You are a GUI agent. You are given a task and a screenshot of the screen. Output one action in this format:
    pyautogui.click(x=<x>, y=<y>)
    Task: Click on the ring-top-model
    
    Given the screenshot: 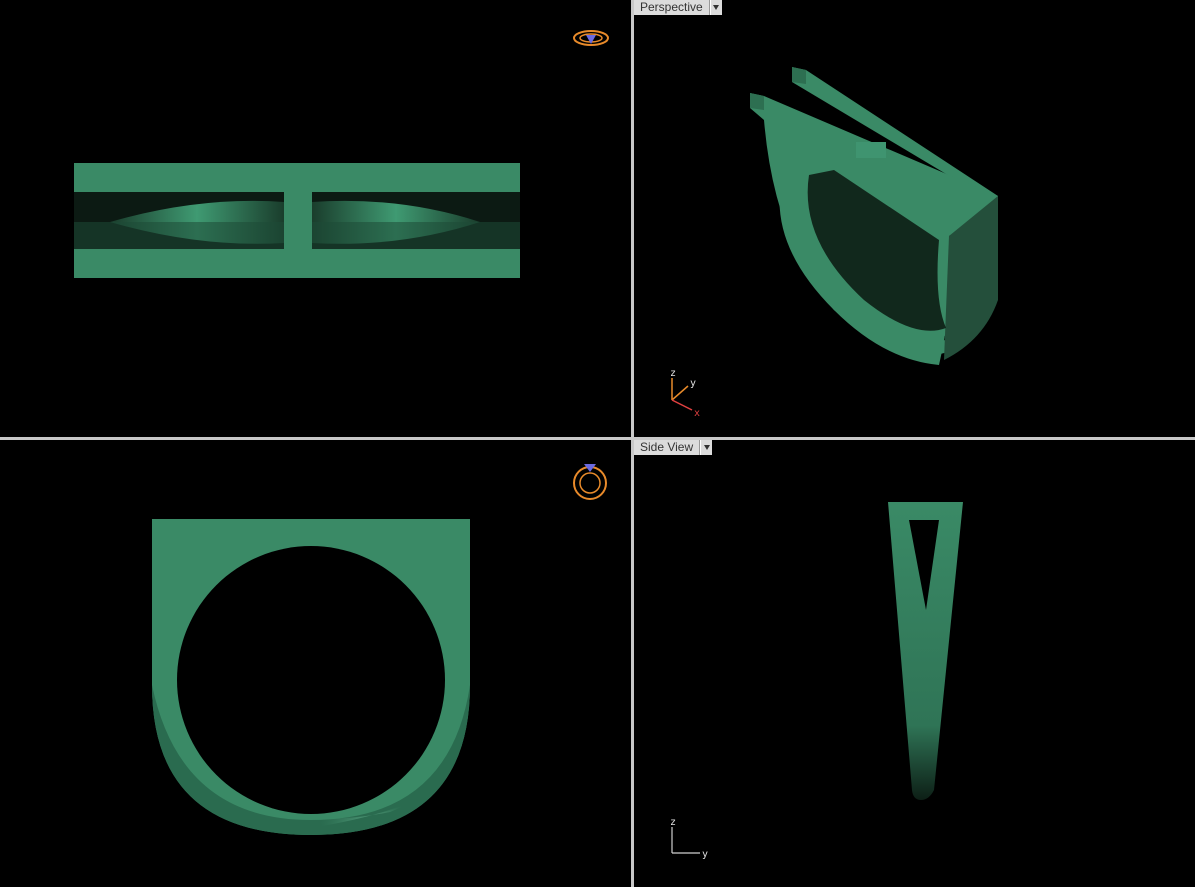 What is the action you would take?
    pyautogui.click(x=297, y=220)
    